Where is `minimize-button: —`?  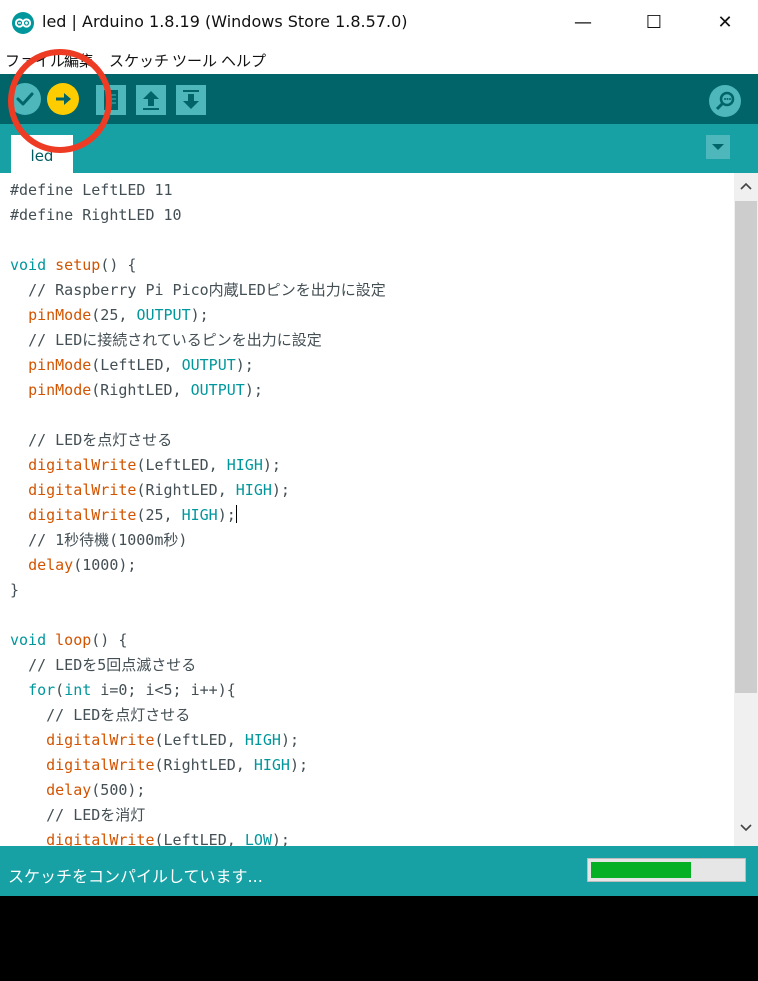
minimize-button: — is located at coordinates (583, 23).